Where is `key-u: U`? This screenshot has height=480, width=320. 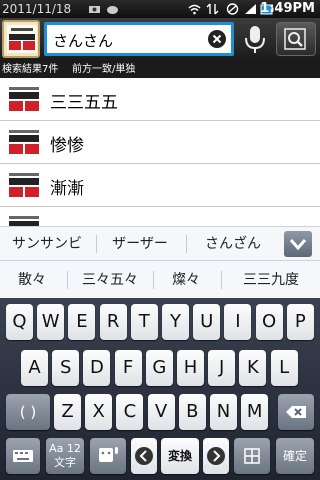 key-u: U is located at coordinates (207, 322).